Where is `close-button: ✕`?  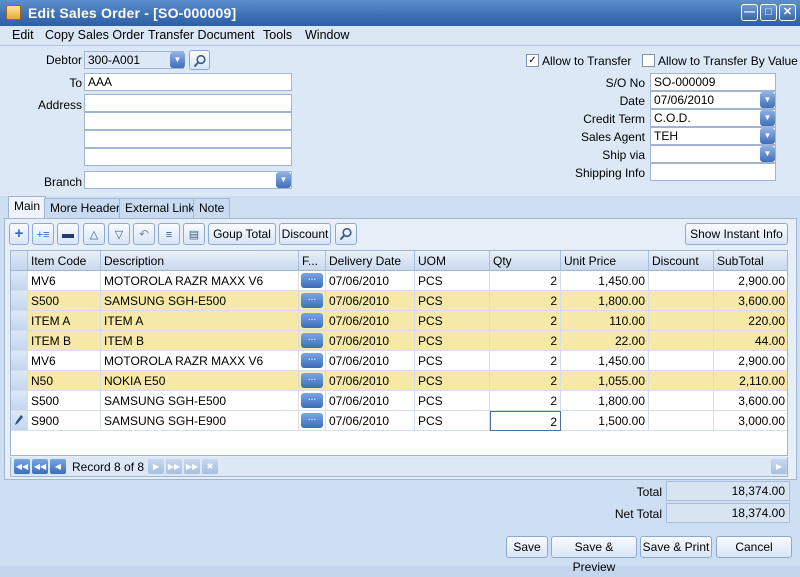 close-button: ✕ is located at coordinates (787, 12).